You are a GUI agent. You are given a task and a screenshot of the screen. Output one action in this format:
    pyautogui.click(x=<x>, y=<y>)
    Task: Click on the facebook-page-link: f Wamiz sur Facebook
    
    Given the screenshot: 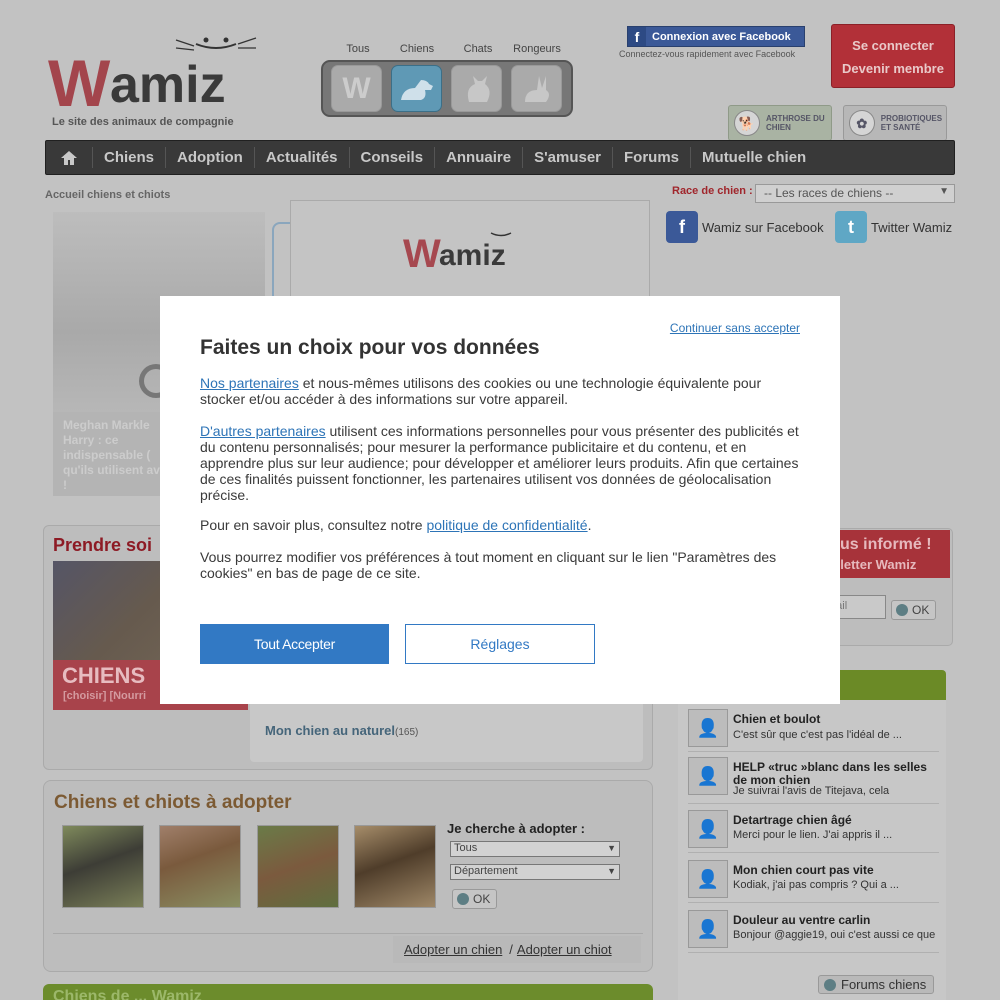 What is the action you would take?
    pyautogui.click(x=745, y=227)
    